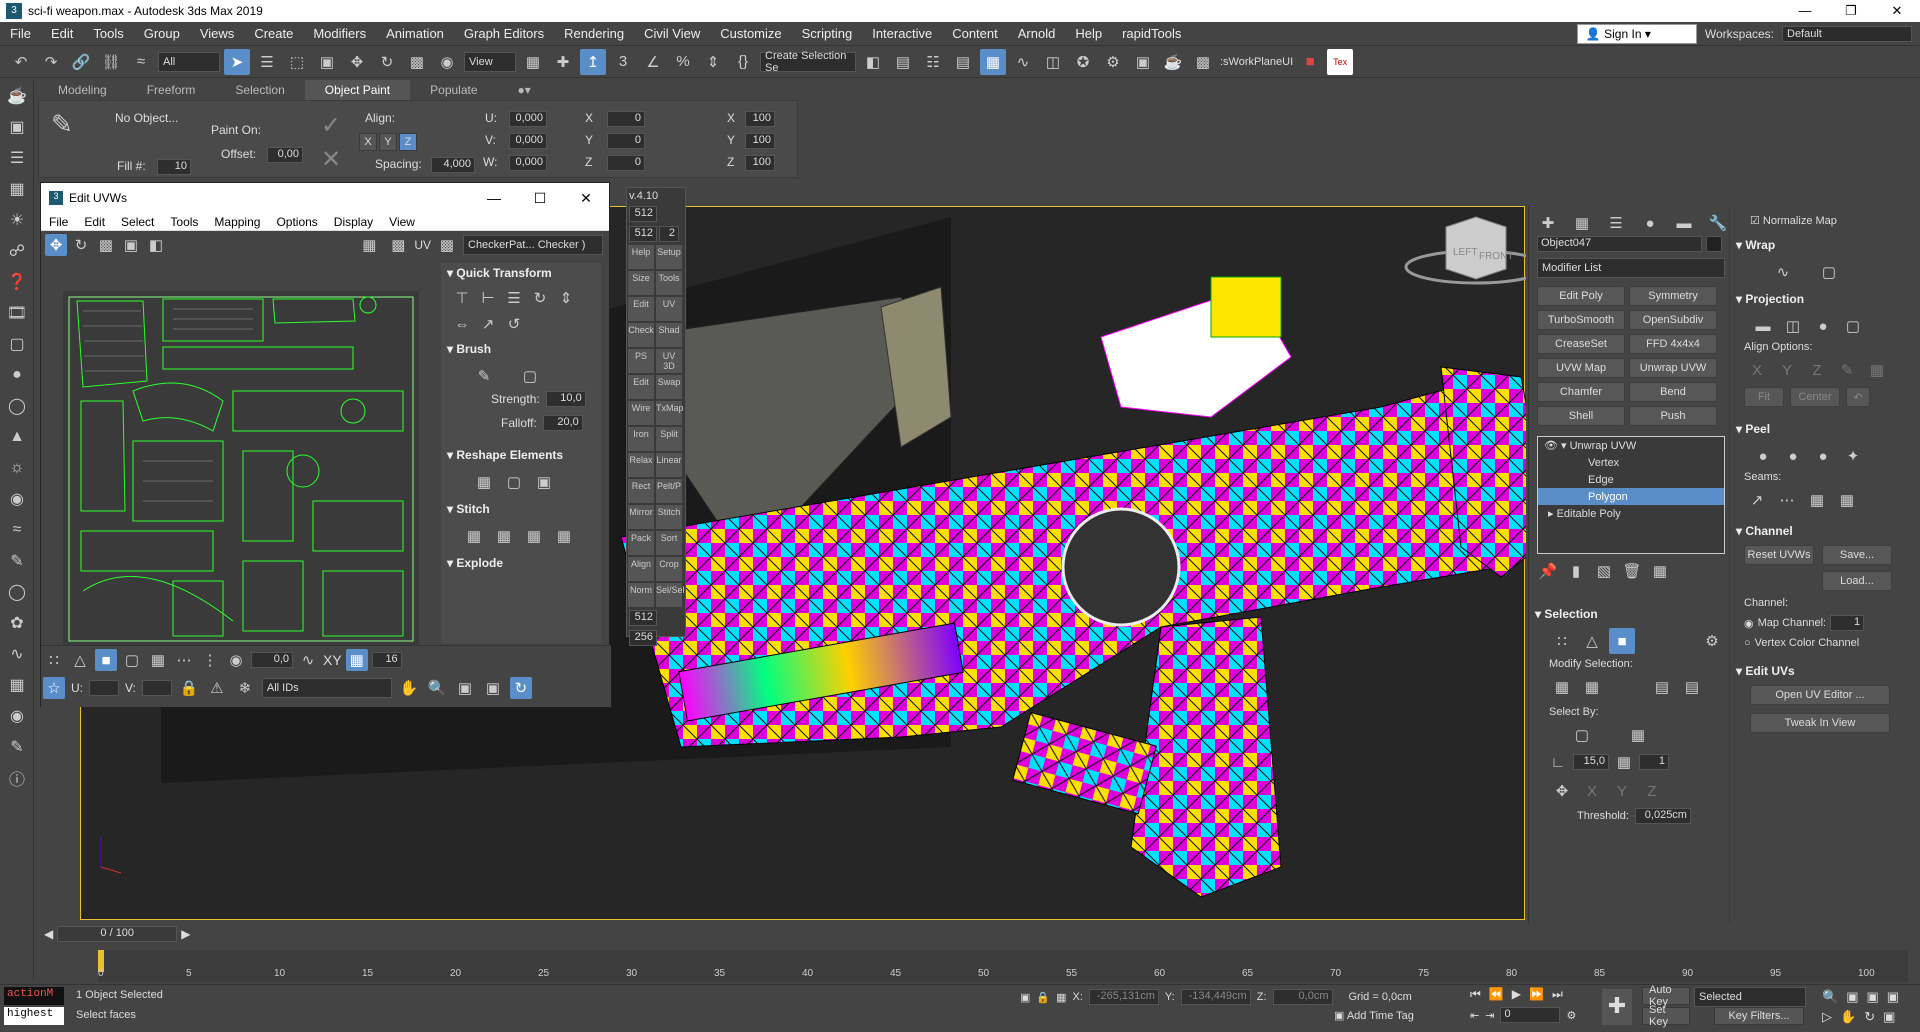  What do you see at coordinates (1673, 296) in the screenshot?
I see `symmetry-button: Symmetry` at bounding box center [1673, 296].